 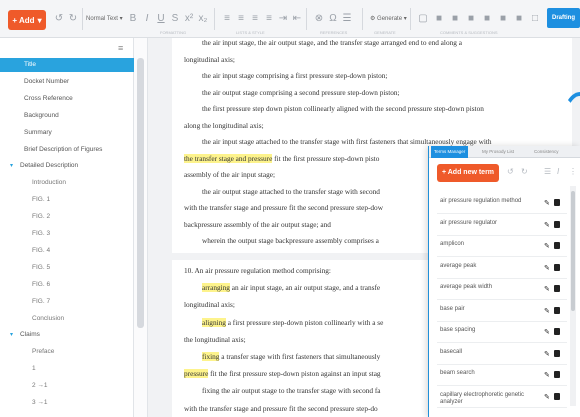 I want to click on tab-consistency: Consistency, so click(x=546, y=152).